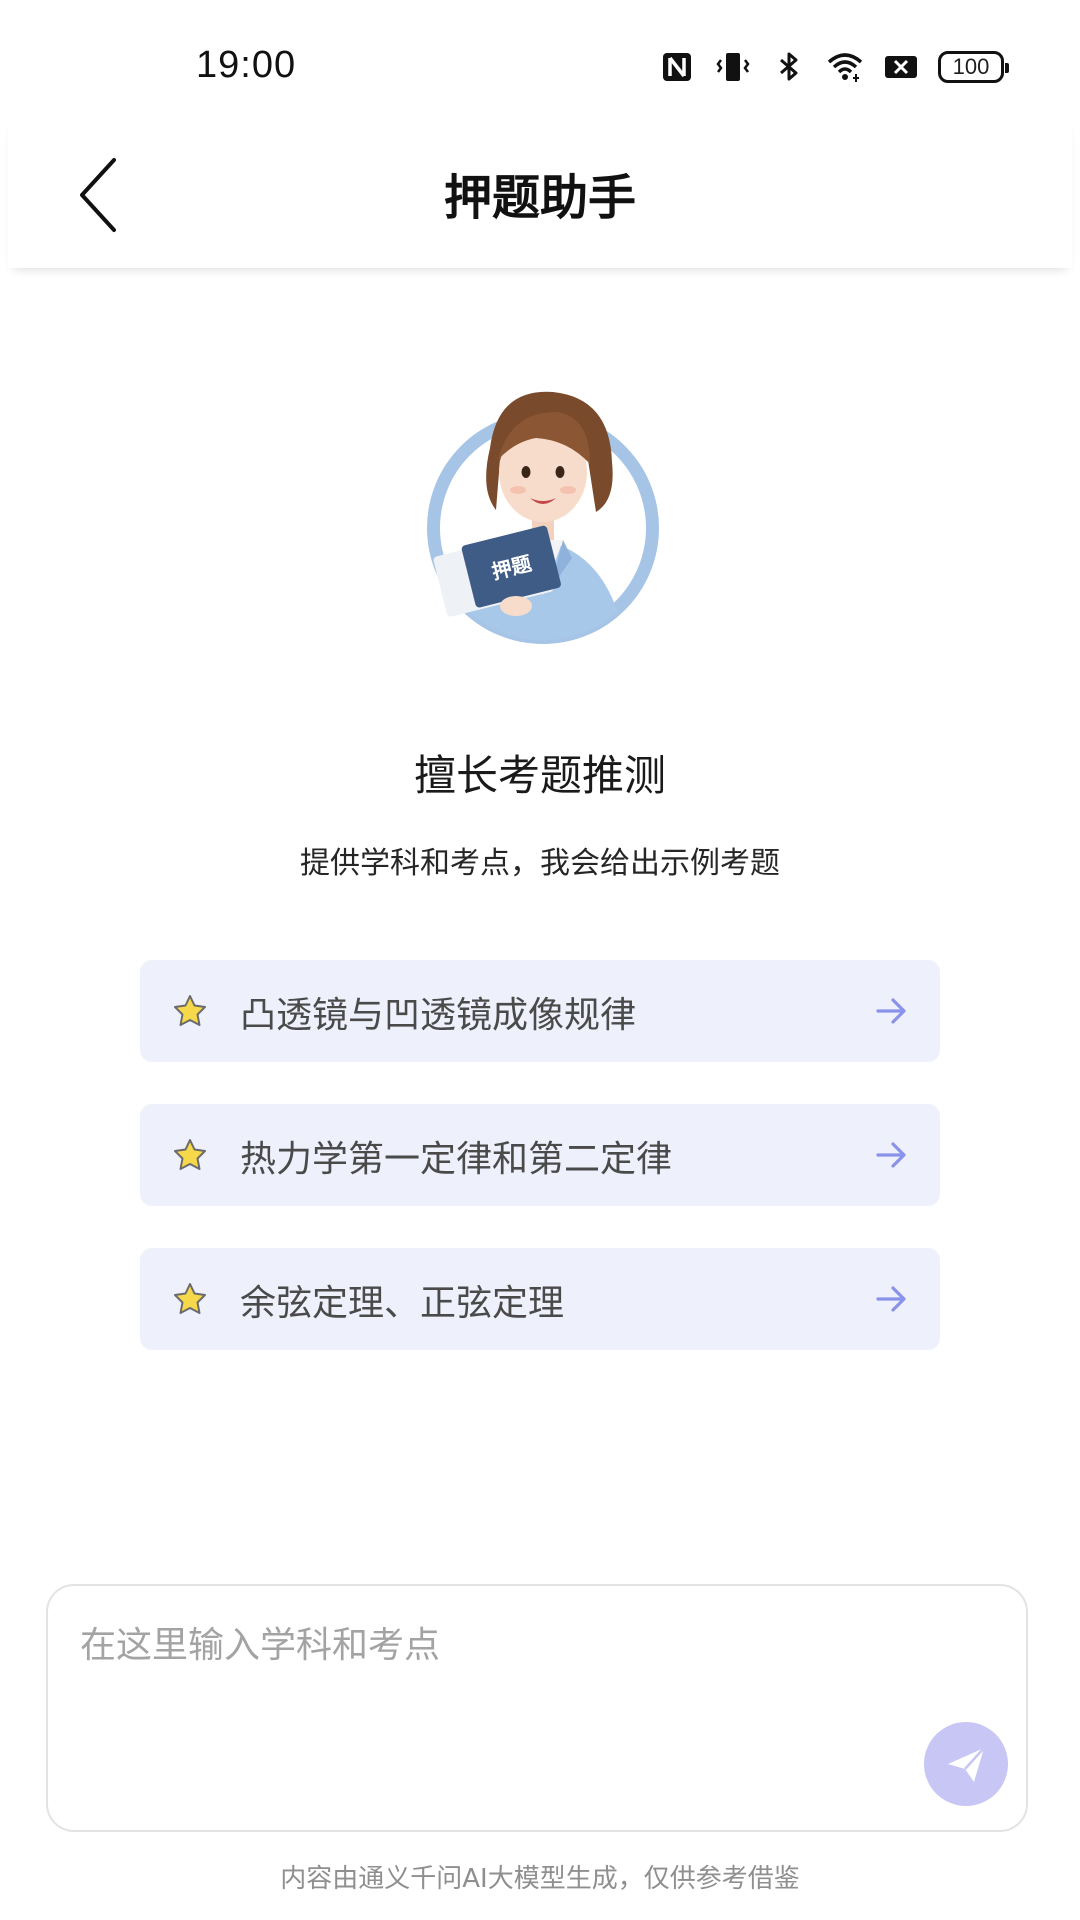  I want to click on suggestion-label: 凸透镜与凹透镜成像规律, so click(438, 1015).